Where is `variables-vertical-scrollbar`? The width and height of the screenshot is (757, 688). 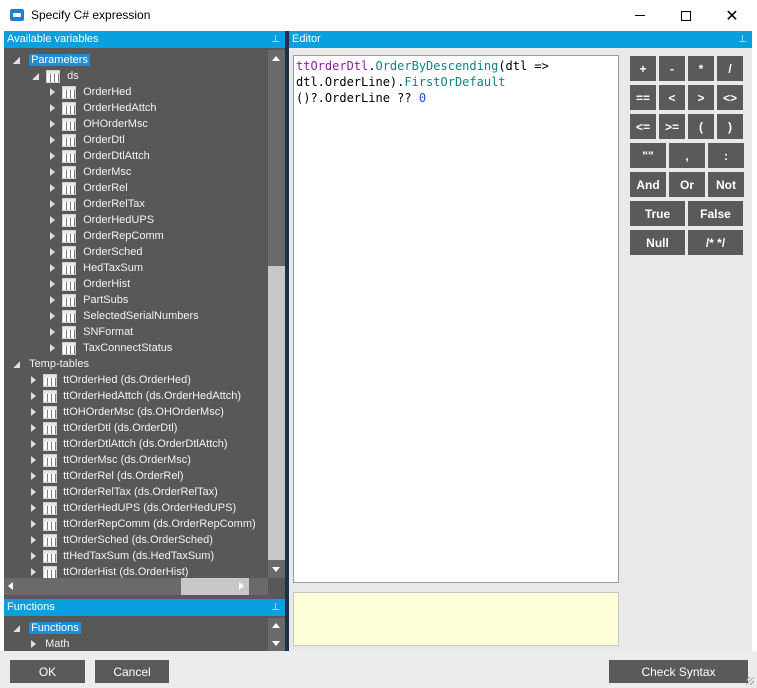 variables-vertical-scrollbar is located at coordinates (276, 314).